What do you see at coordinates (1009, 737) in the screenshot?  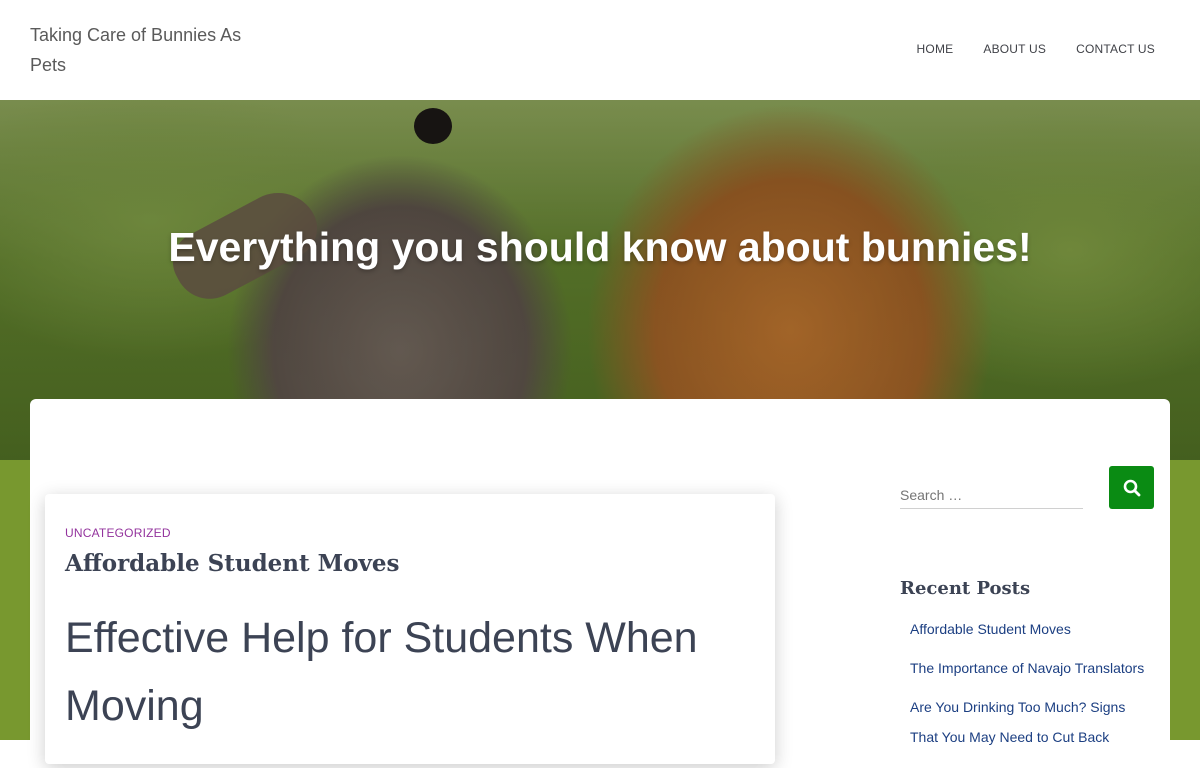 I see `recent-post-link: That You May Need to Cut Back` at bounding box center [1009, 737].